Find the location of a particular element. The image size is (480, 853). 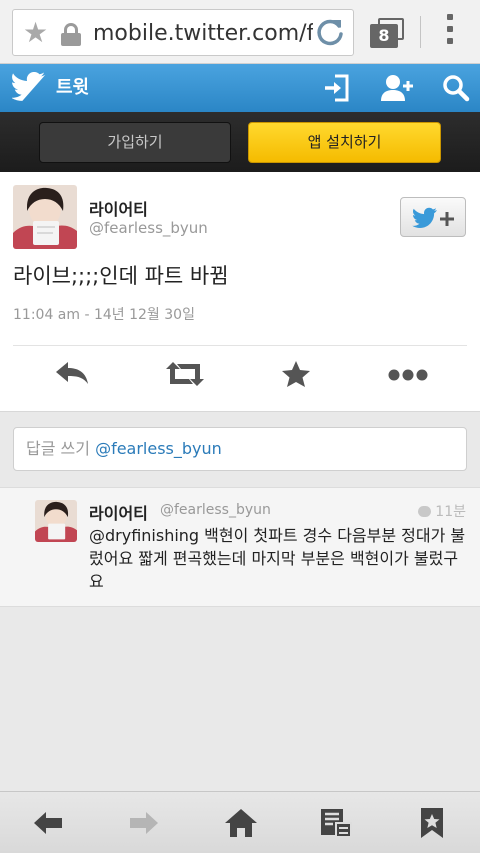

search-icon is located at coordinates (456, 88).